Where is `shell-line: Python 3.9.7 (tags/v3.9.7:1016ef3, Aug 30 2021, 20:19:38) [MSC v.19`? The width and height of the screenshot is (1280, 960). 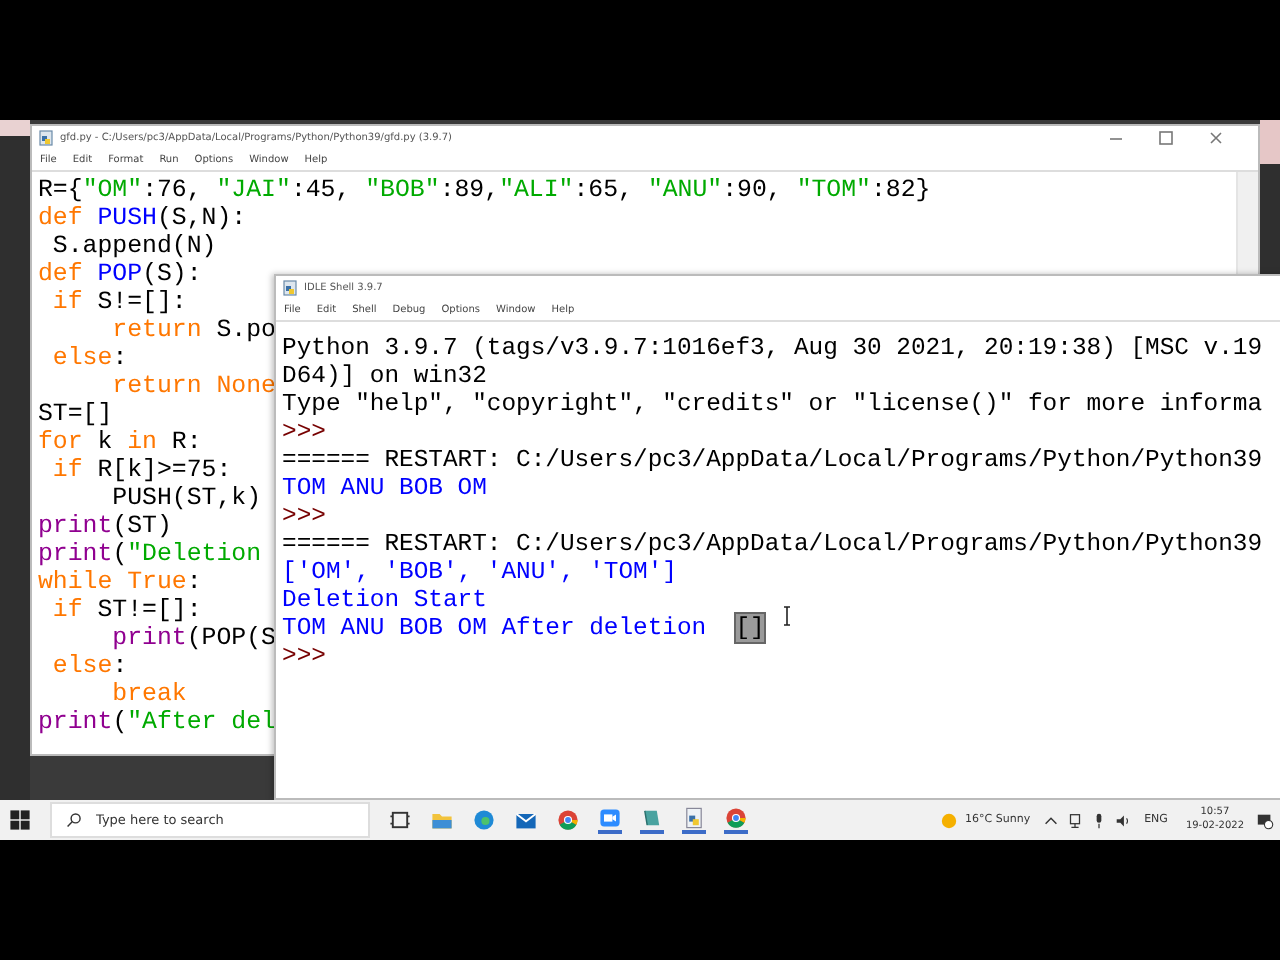
shell-line: Python 3.9.7 (tags/v3.9.7:1016ef3, Aug 30 2021, 20:19:38) [MSC v.19 is located at coordinates (772, 348).